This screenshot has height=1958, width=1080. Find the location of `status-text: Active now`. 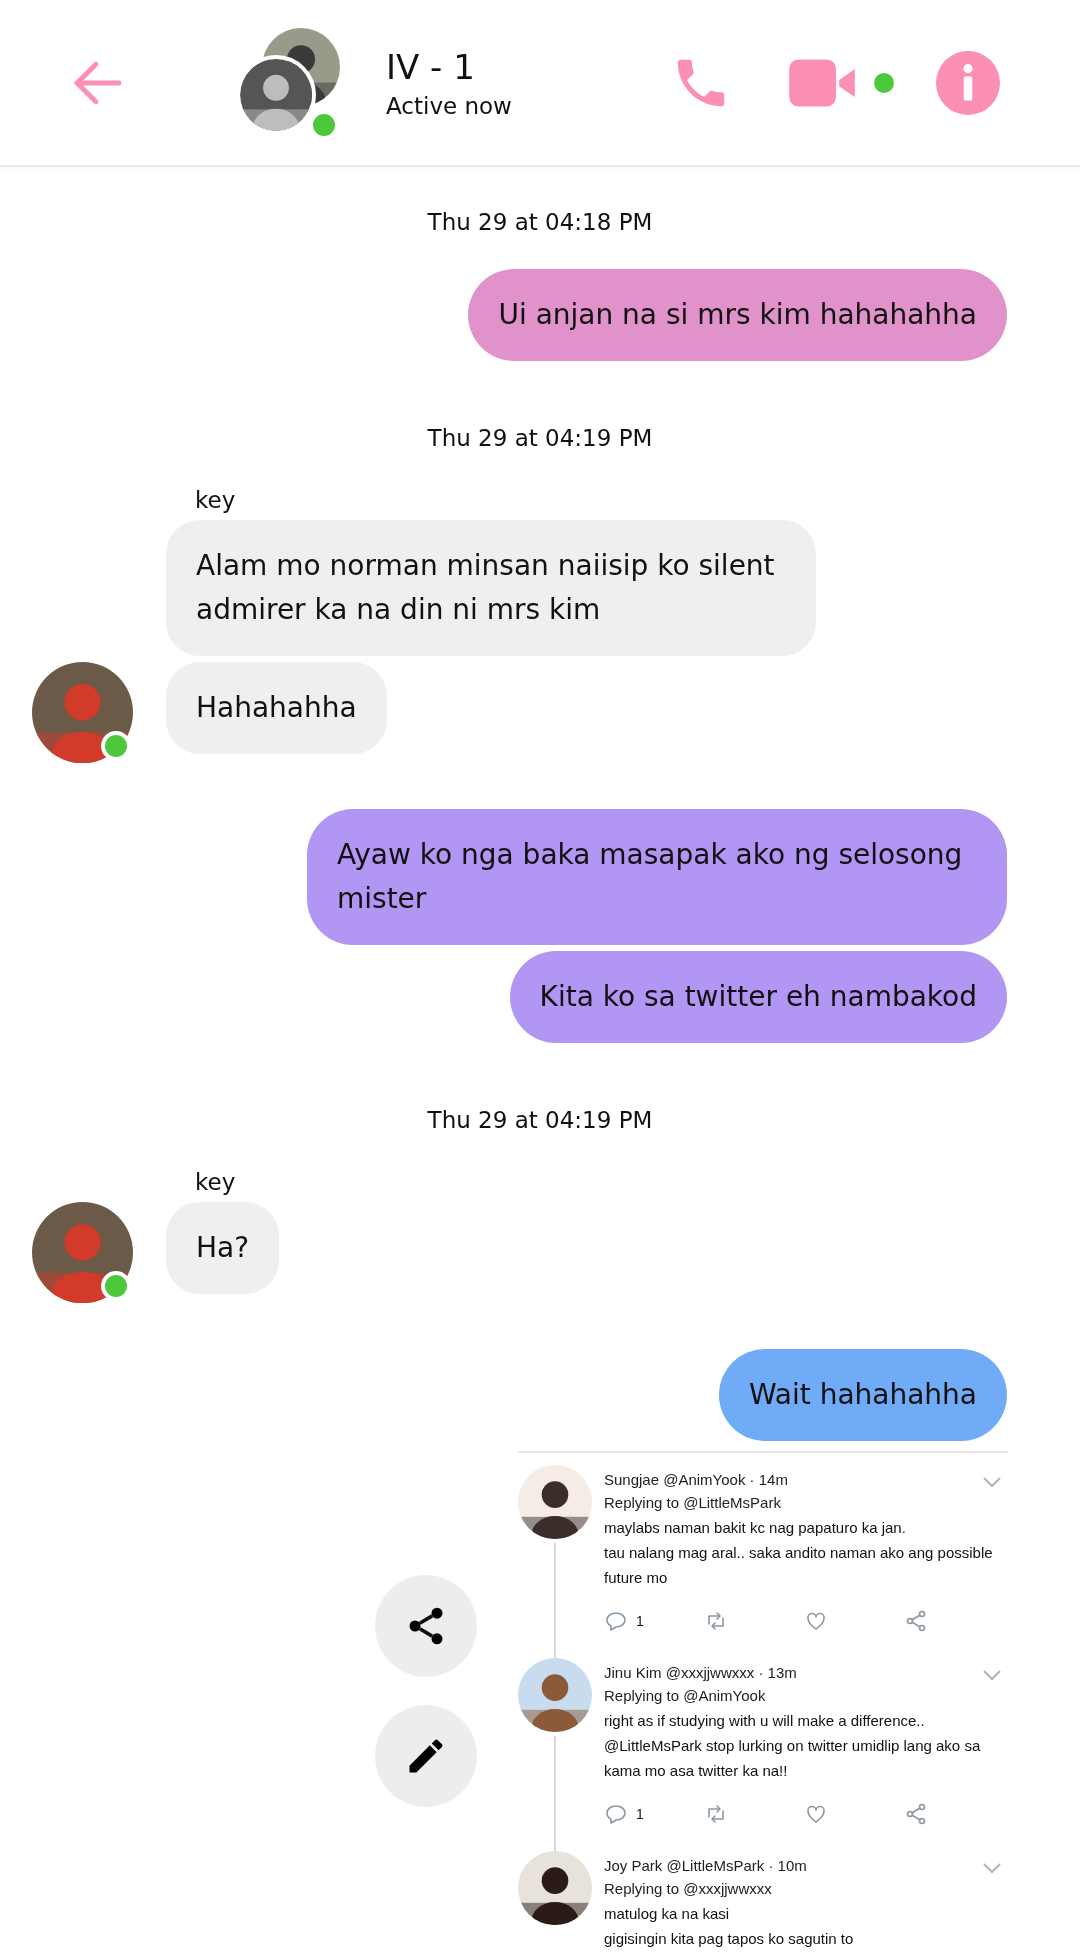

status-text: Active now is located at coordinates (449, 105).